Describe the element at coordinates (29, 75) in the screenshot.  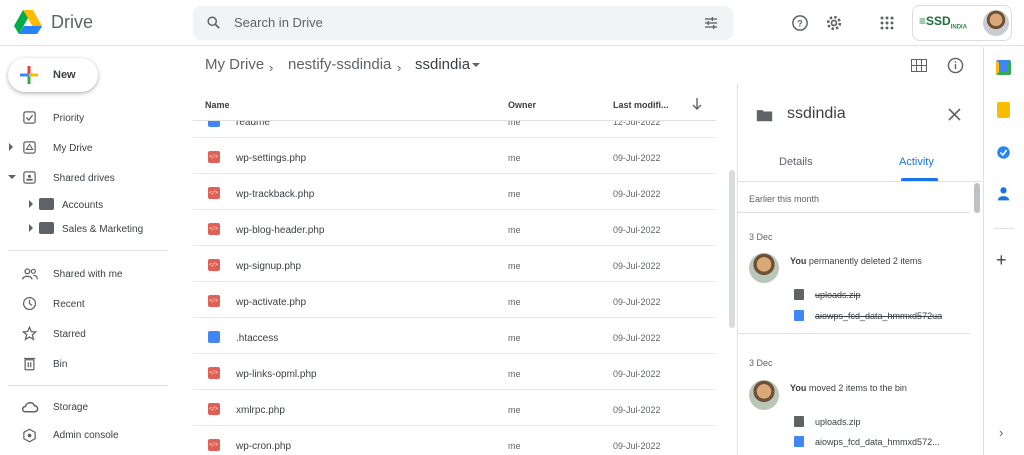
I see `plus-icon` at that location.